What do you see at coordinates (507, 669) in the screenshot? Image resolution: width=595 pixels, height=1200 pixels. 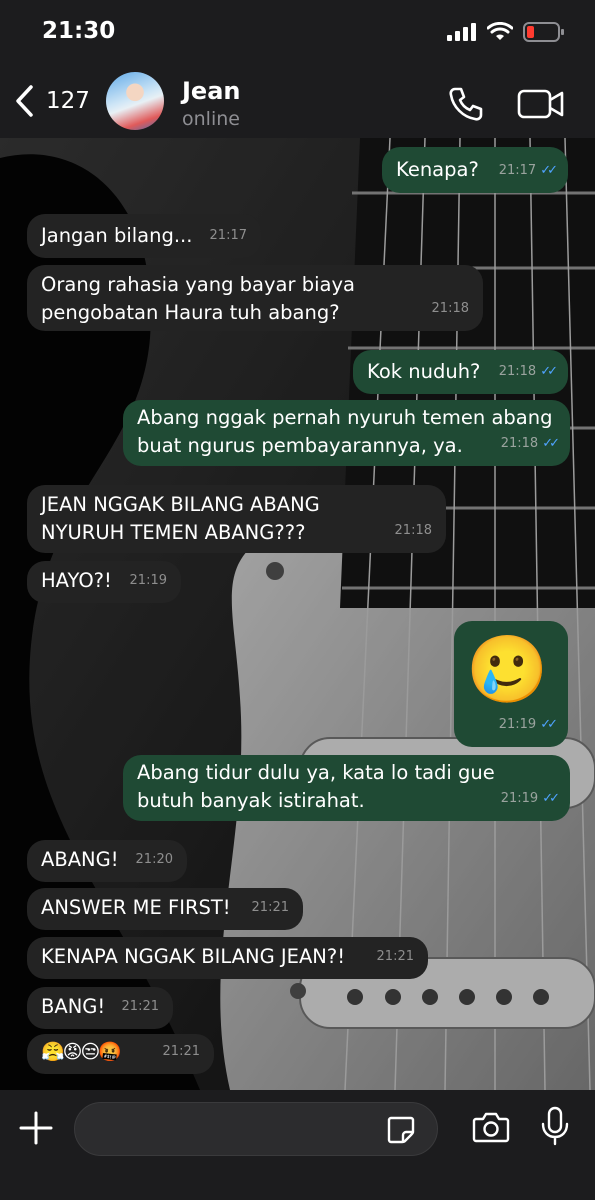 I see `message-emoji: 🥲` at bounding box center [507, 669].